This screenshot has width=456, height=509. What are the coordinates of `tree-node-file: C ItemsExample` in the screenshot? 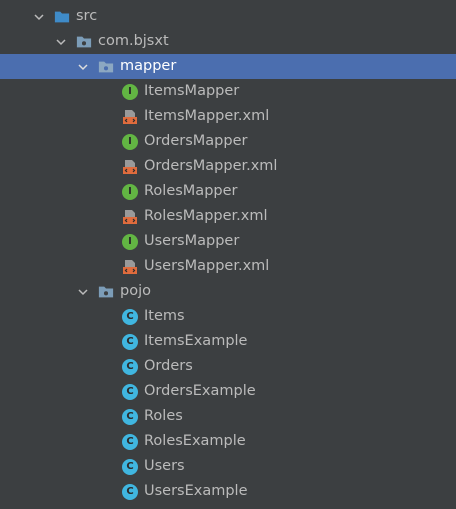 It's located at (228, 341).